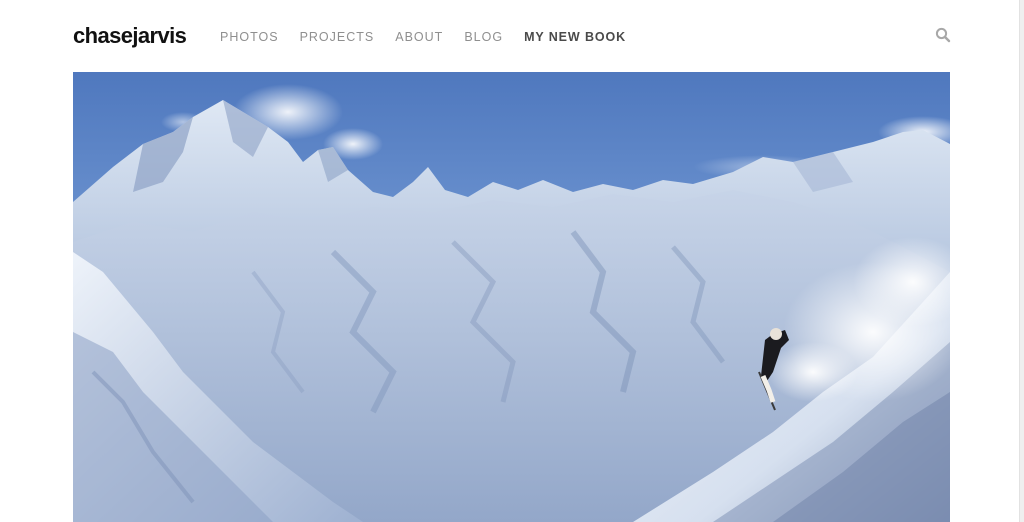 Image resolution: width=1024 pixels, height=522 pixels. Describe the element at coordinates (130, 36) in the screenshot. I see `site-logo: chasejarvis` at that location.